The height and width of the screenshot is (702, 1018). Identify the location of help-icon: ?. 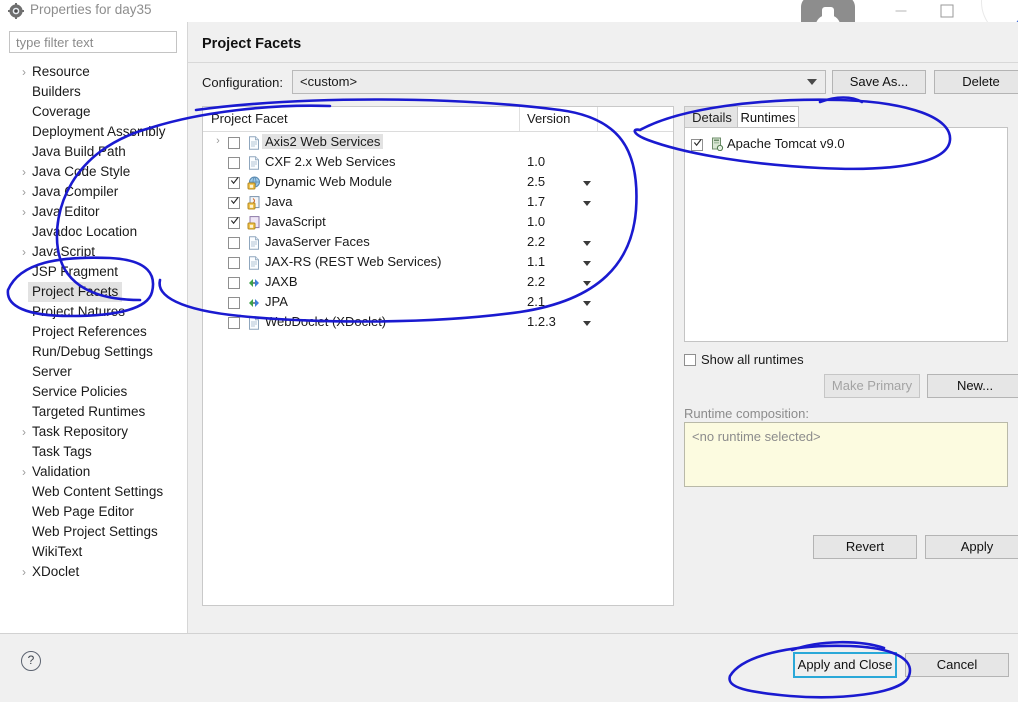
(31, 661).